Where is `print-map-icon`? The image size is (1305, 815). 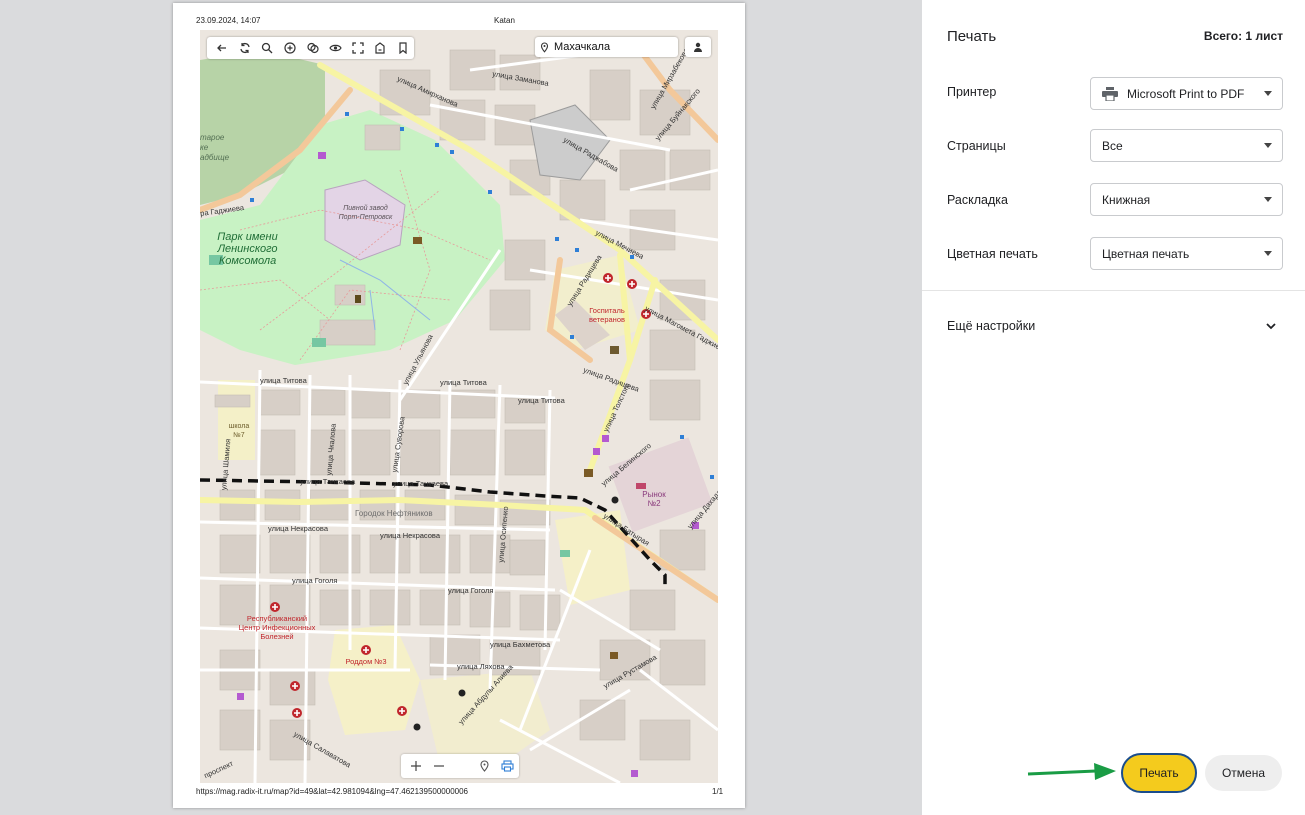
print-map-icon is located at coordinates (507, 766).